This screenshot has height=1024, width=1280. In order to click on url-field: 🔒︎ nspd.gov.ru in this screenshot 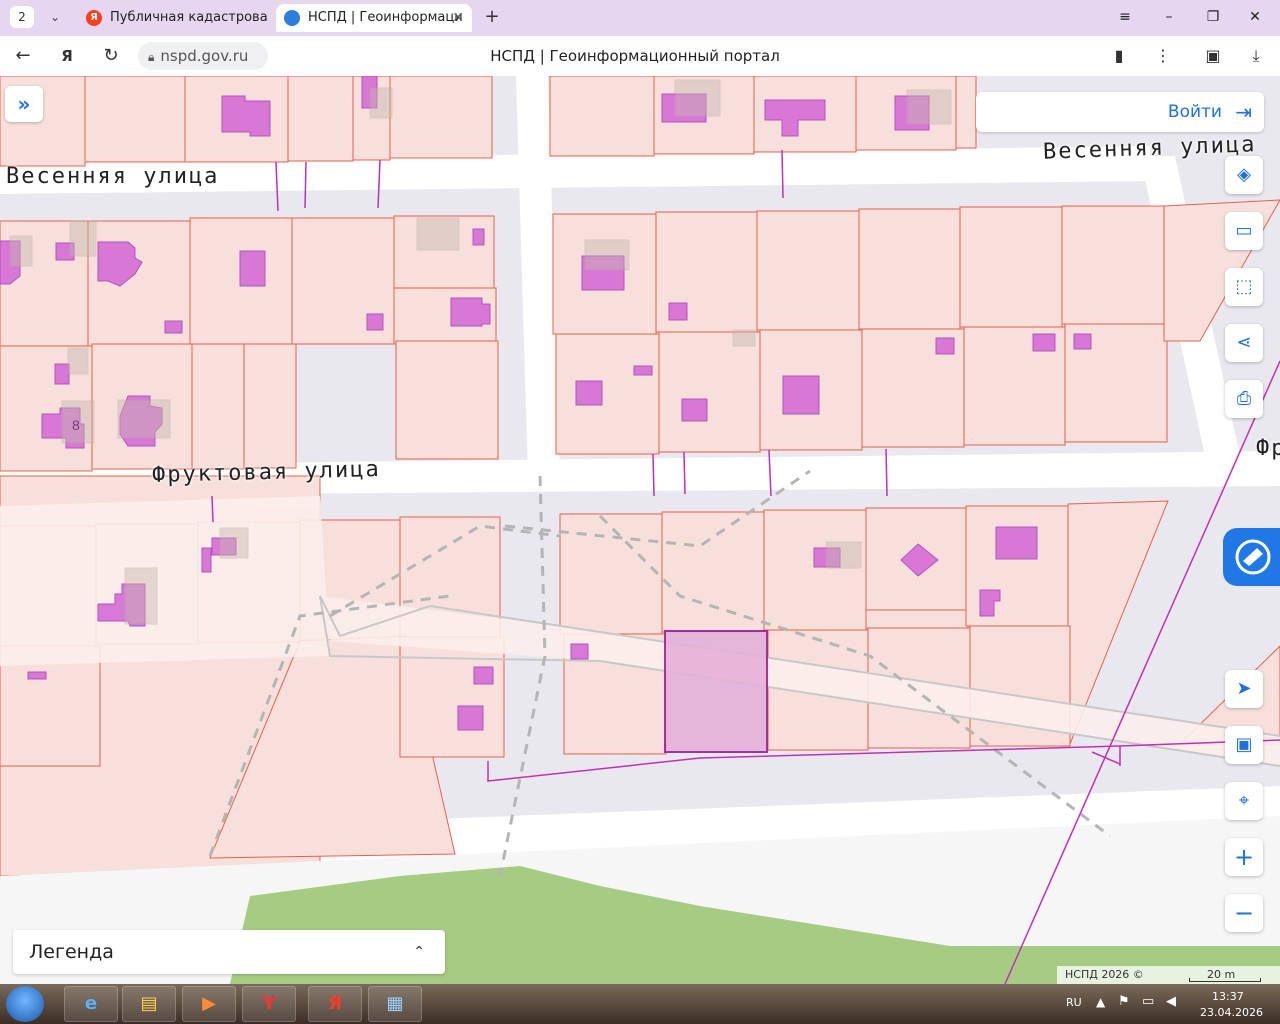, I will do `click(203, 56)`.